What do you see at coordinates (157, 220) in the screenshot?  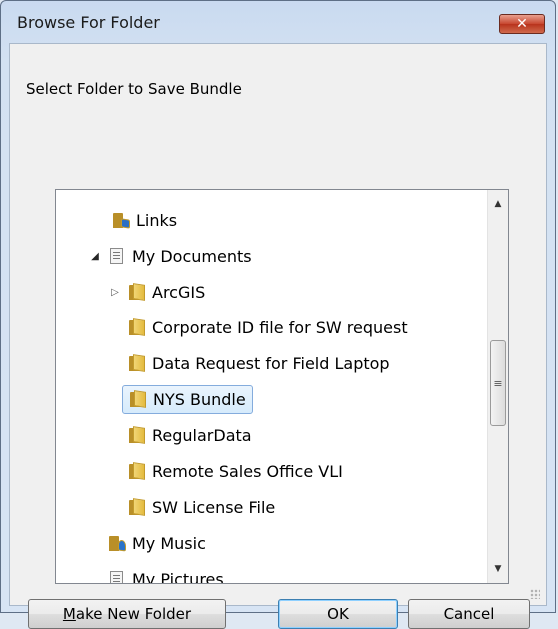 I see `tree-item-label: Links` at bounding box center [157, 220].